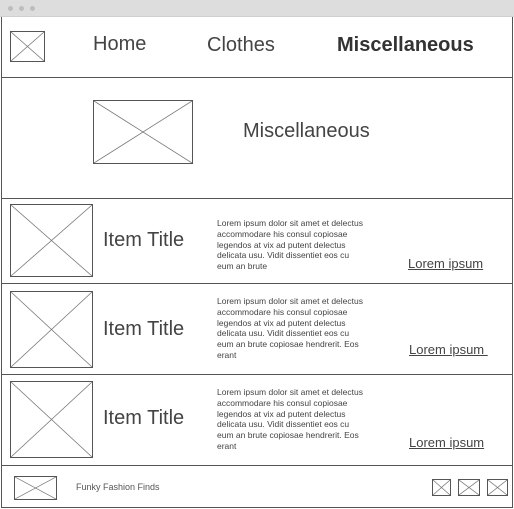  Describe the element at coordinates (257, 465) in the screenshot. I see `footer-divider` at that location.